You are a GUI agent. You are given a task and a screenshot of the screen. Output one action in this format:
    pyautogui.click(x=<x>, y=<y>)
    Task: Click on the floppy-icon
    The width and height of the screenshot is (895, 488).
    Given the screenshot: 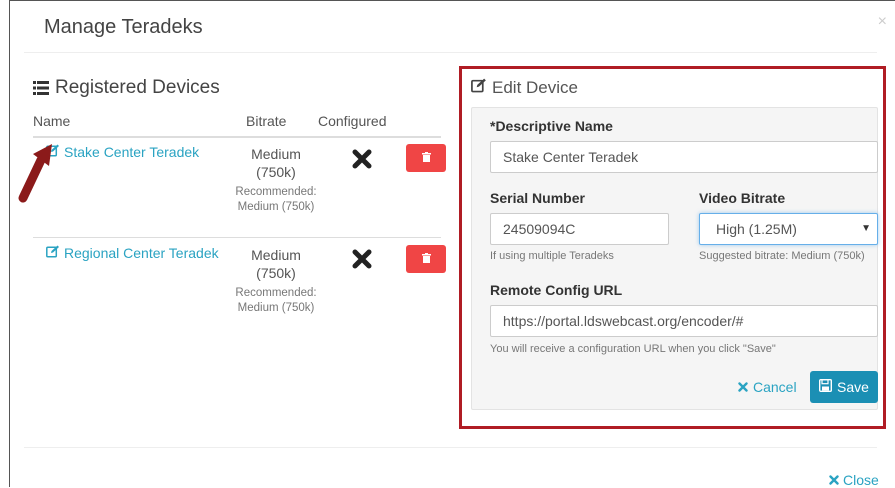 What is the action you would take?
    pyautogui.click(x=826, y=386)
    